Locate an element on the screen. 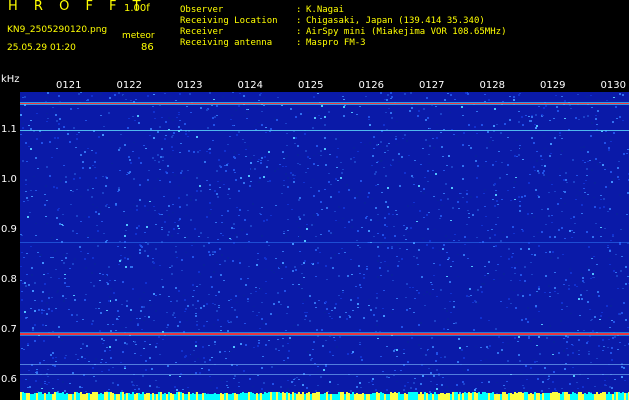  time-tick-label: 0125 is located at coordinates (311, 85).